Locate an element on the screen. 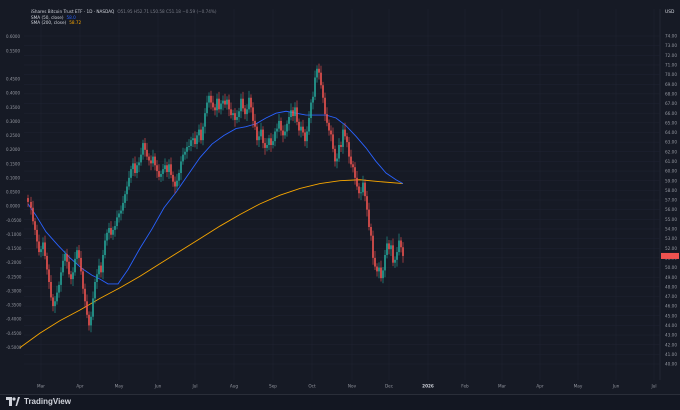  x-axis-tick-label: Oct is located at coordinates (312, 386).